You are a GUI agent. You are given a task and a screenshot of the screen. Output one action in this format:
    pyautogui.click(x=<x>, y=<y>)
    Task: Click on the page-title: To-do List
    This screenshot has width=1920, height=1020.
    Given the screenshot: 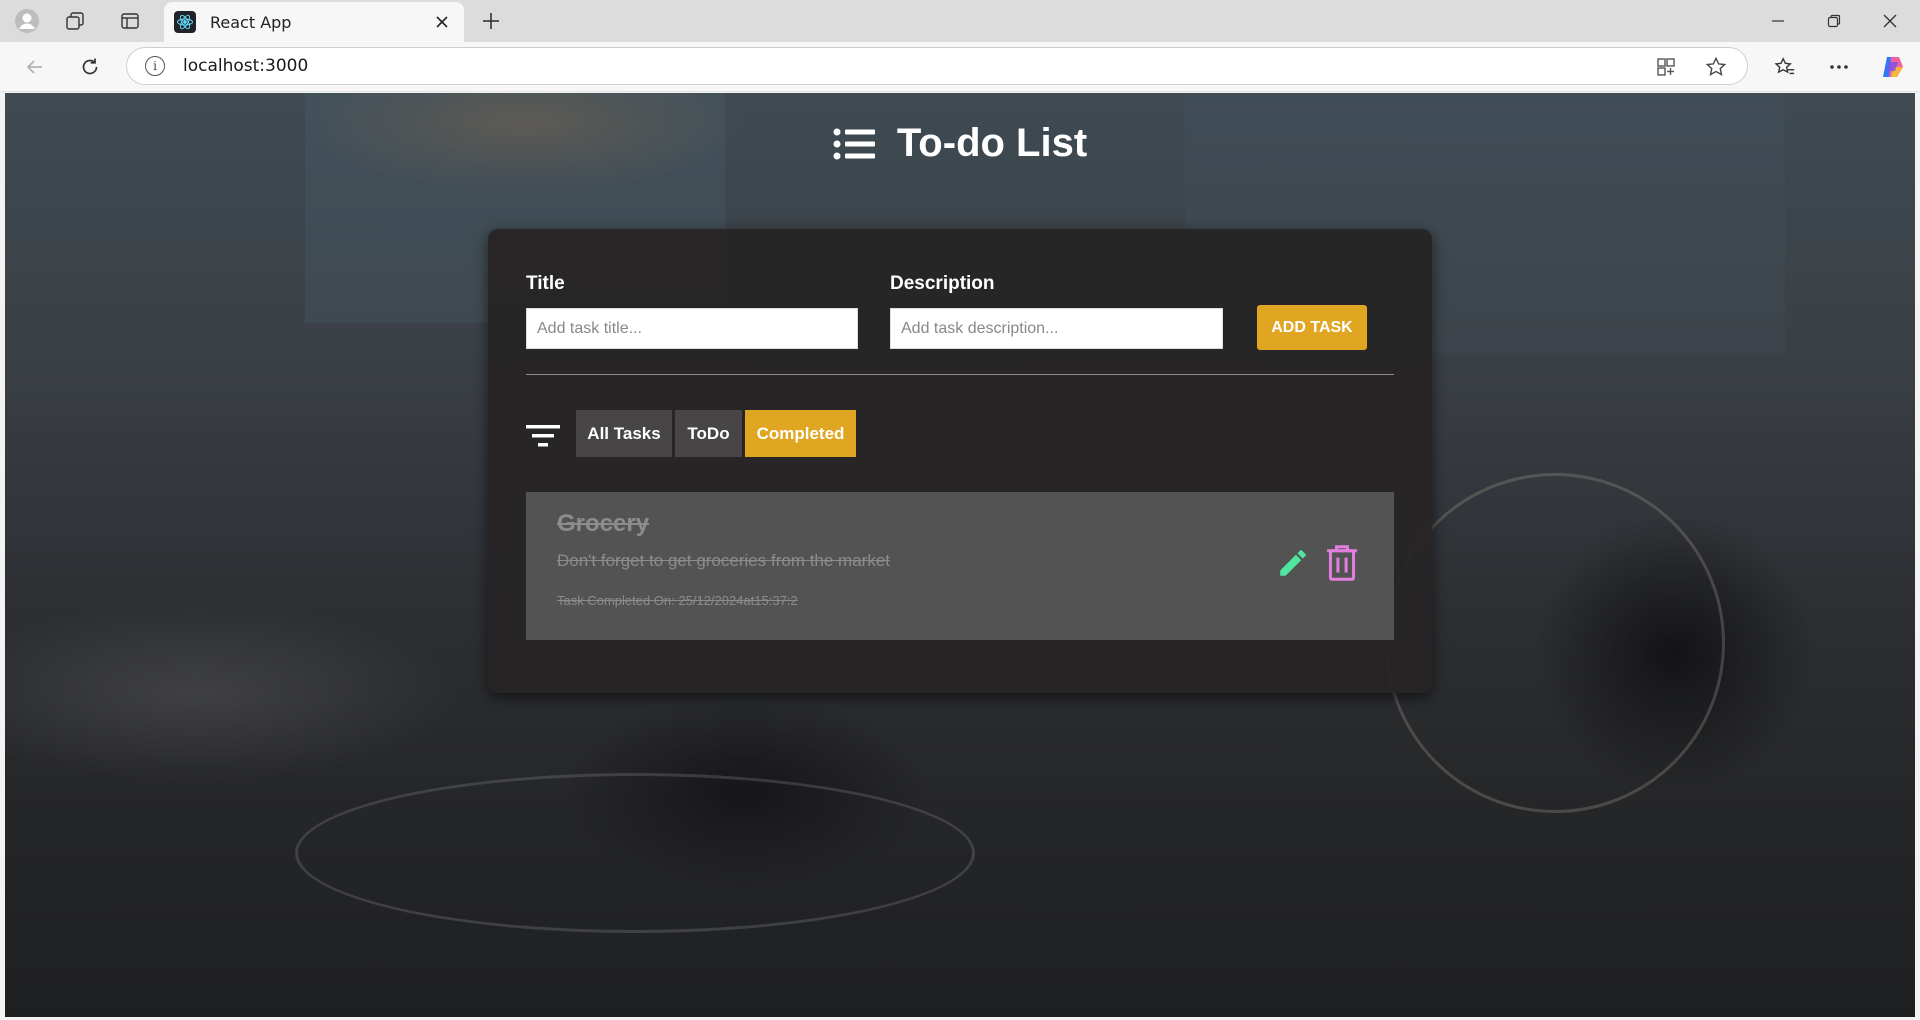 What is the action you would take?
    pyautogui.click(x=992, y=143)
    